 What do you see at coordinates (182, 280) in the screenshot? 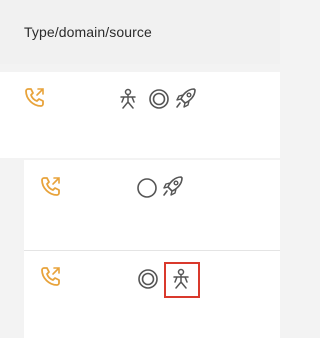
I see `highlight-box` at bounding box center [182, 280].